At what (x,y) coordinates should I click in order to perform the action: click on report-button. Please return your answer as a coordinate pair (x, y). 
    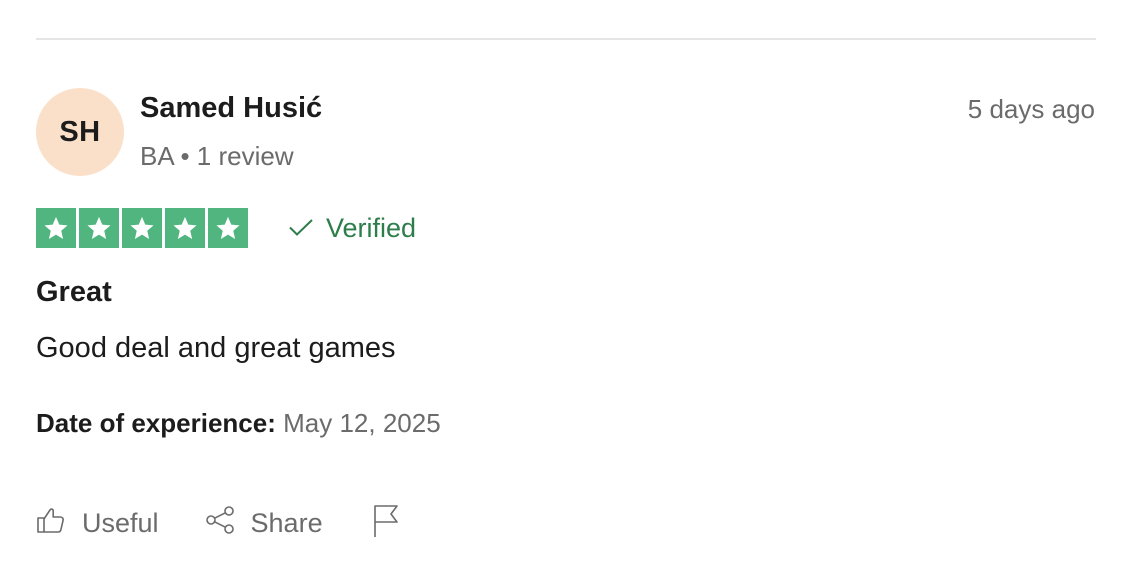
    Looking at the image, I should click on (386, 523).